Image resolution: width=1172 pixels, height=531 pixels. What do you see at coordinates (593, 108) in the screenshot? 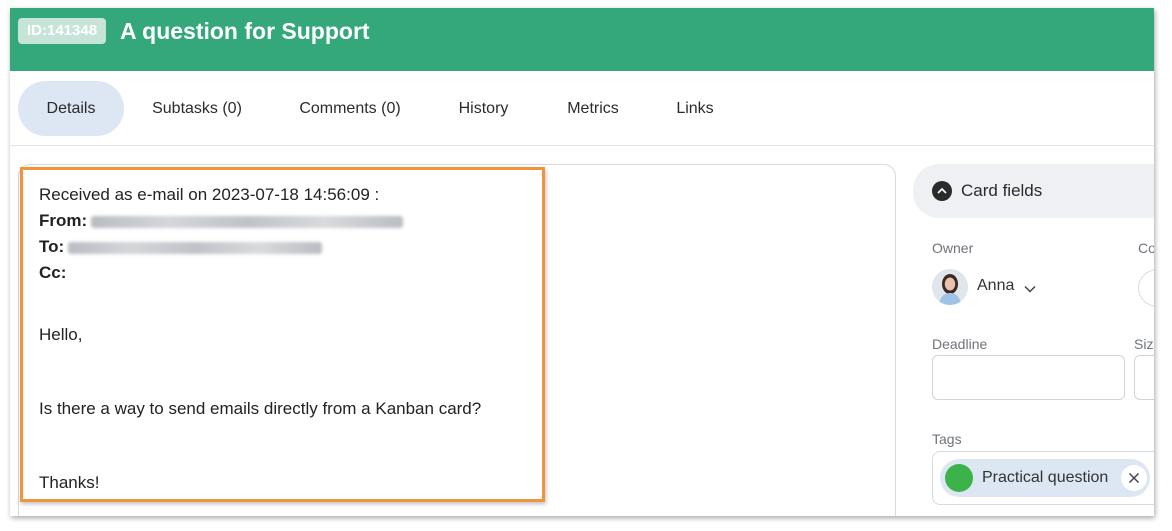
I see `tab-metrics: Metrics` at bounding box center [593, 108].